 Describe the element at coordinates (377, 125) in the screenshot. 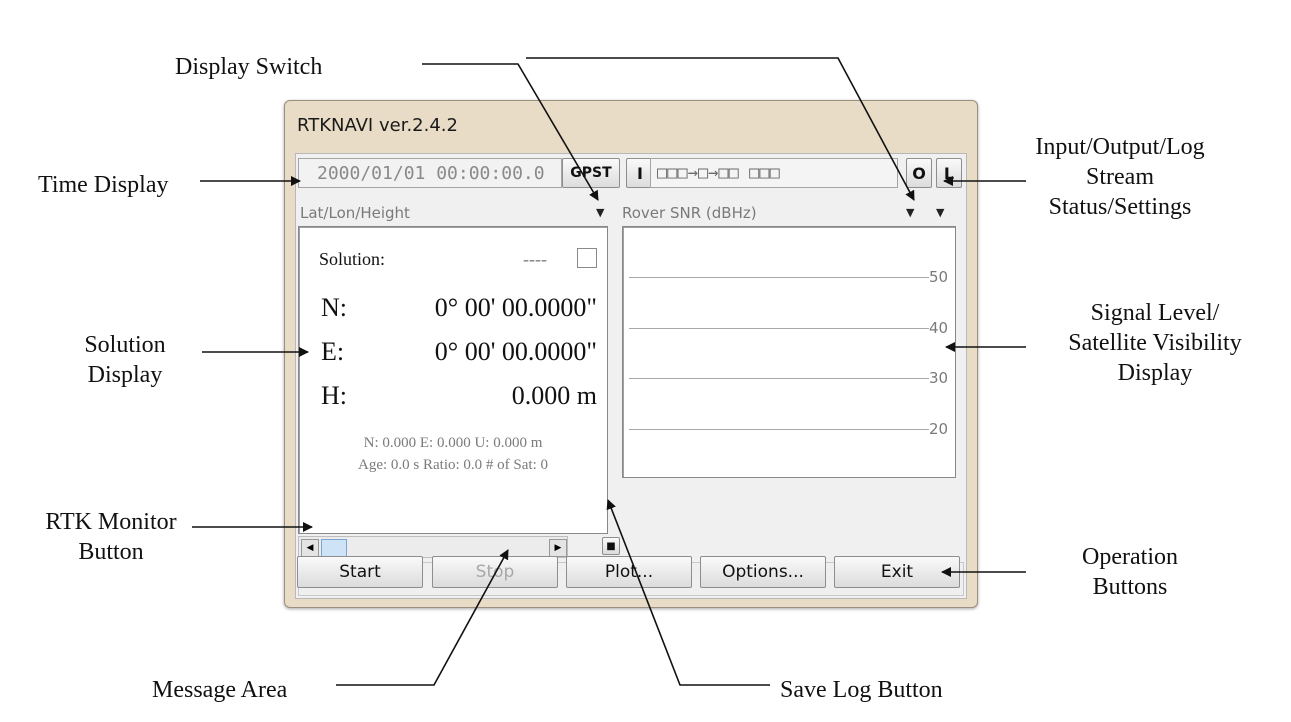

I see `window-title: RTKNAVI ver.2.4.2` at that location.